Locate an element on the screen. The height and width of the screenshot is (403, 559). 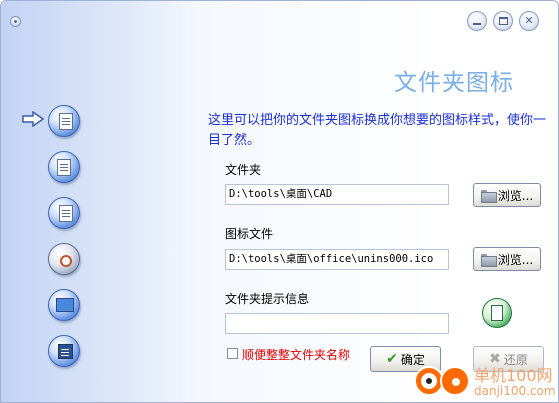
sidebar-item-window is located at coordinates (64, 351).